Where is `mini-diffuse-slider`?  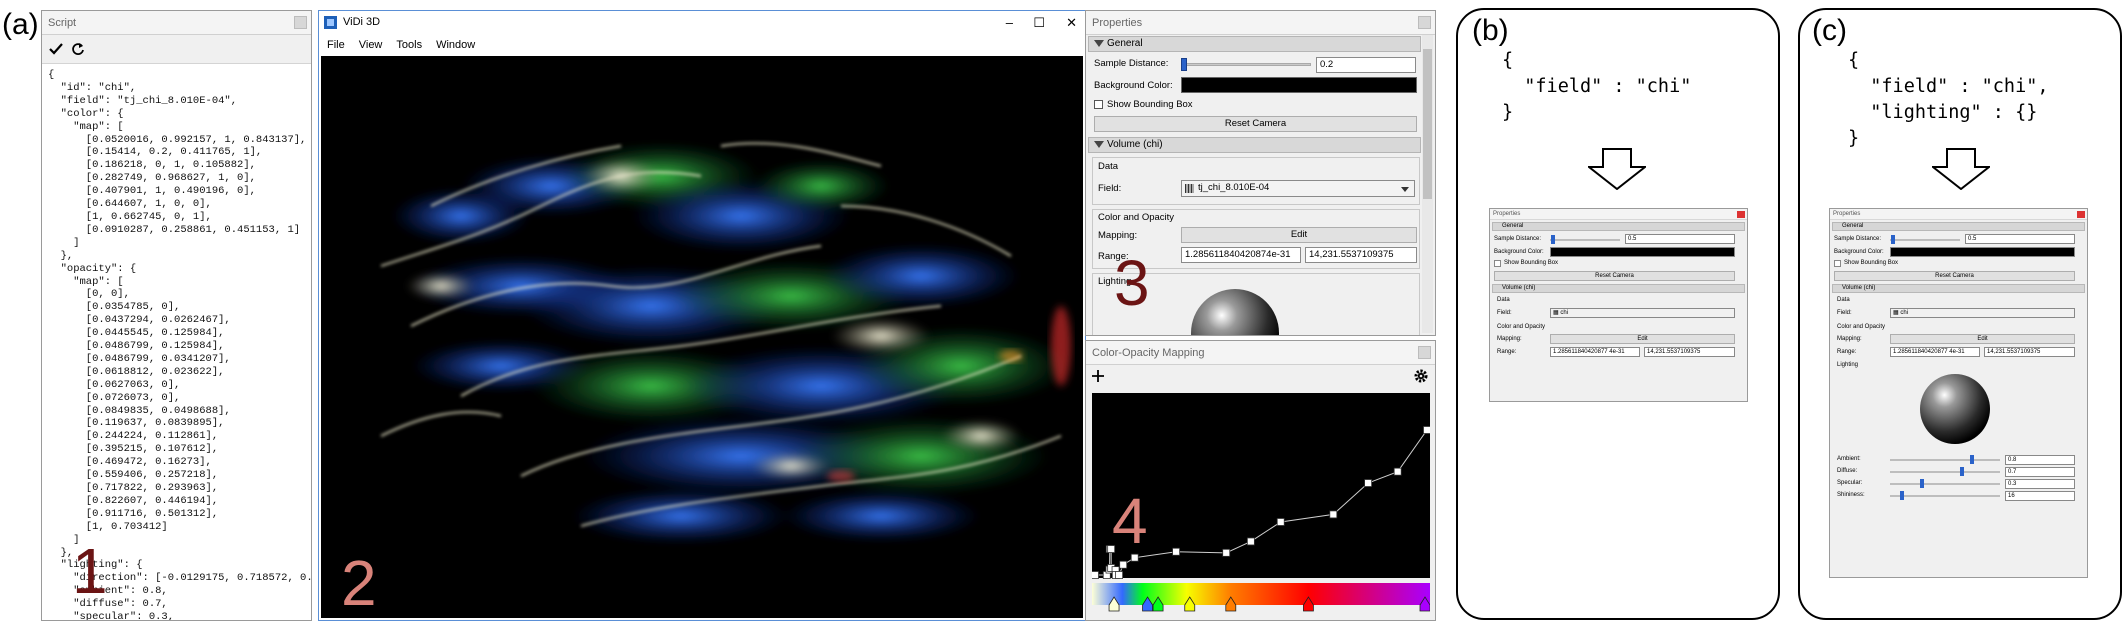
mini-diffuse-slider is located at coordinates (1945, 472).